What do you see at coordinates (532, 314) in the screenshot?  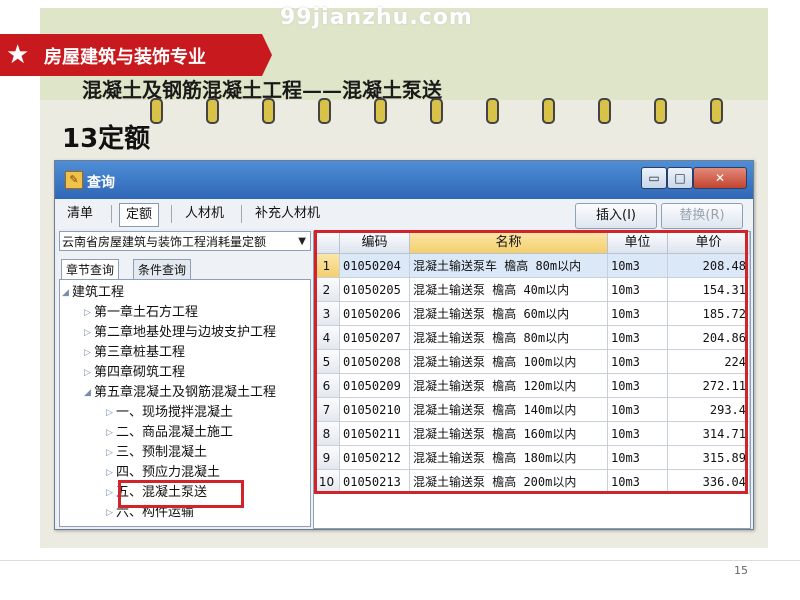 I see `table-row: 3 01050206 混凝土输送泵 檐高 60m以内 10m3 185.72` at bounding box center [532, 314].